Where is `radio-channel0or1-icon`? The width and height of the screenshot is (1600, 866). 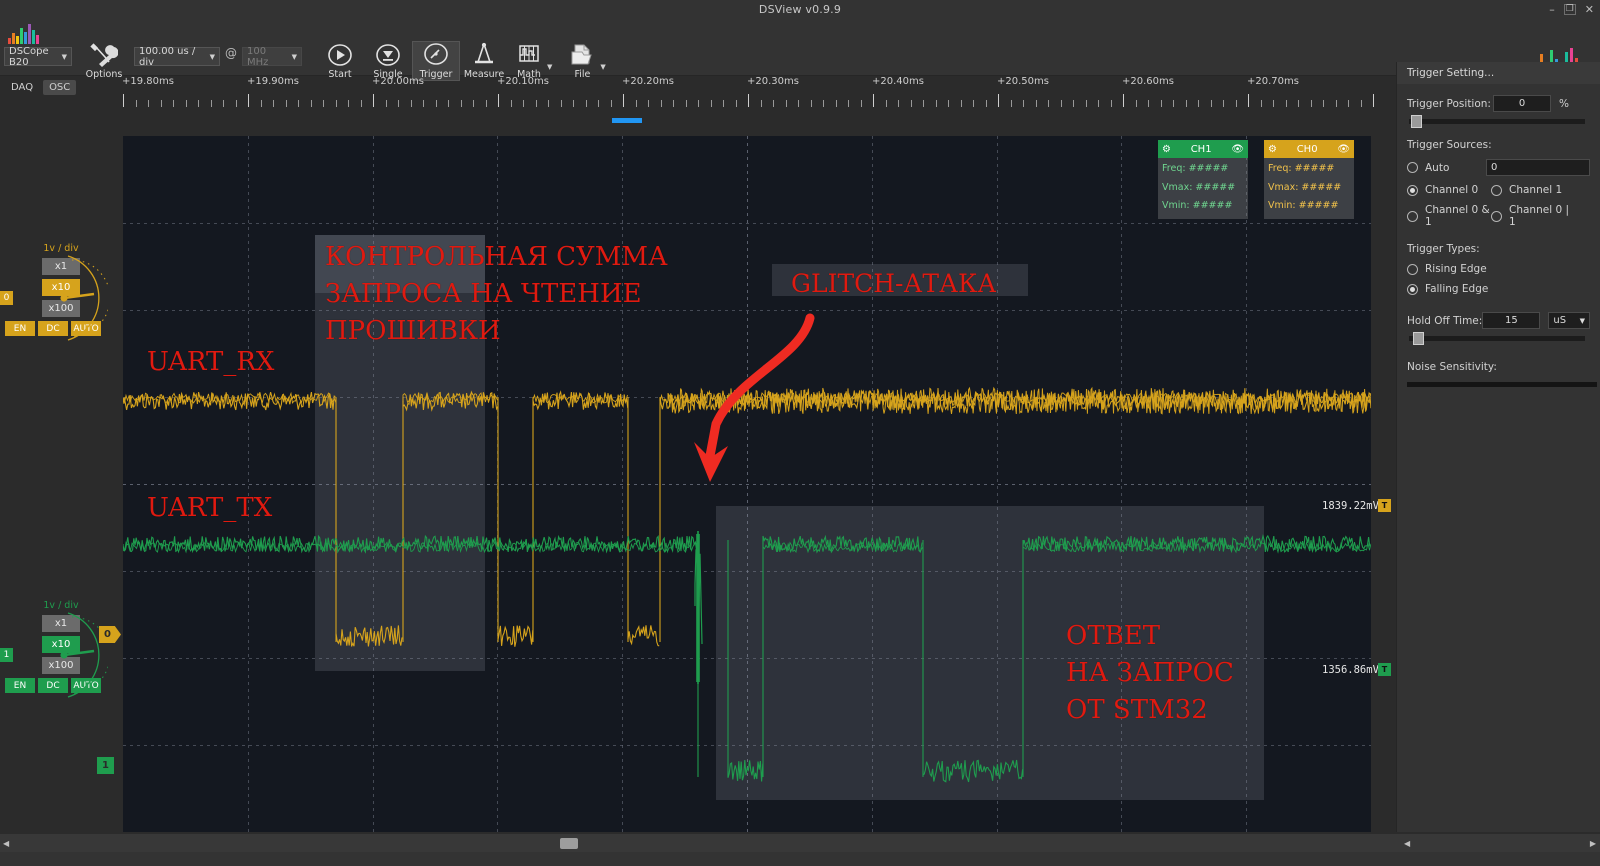 radio-channel0or1-icon is located at coordinates (1496, 216).